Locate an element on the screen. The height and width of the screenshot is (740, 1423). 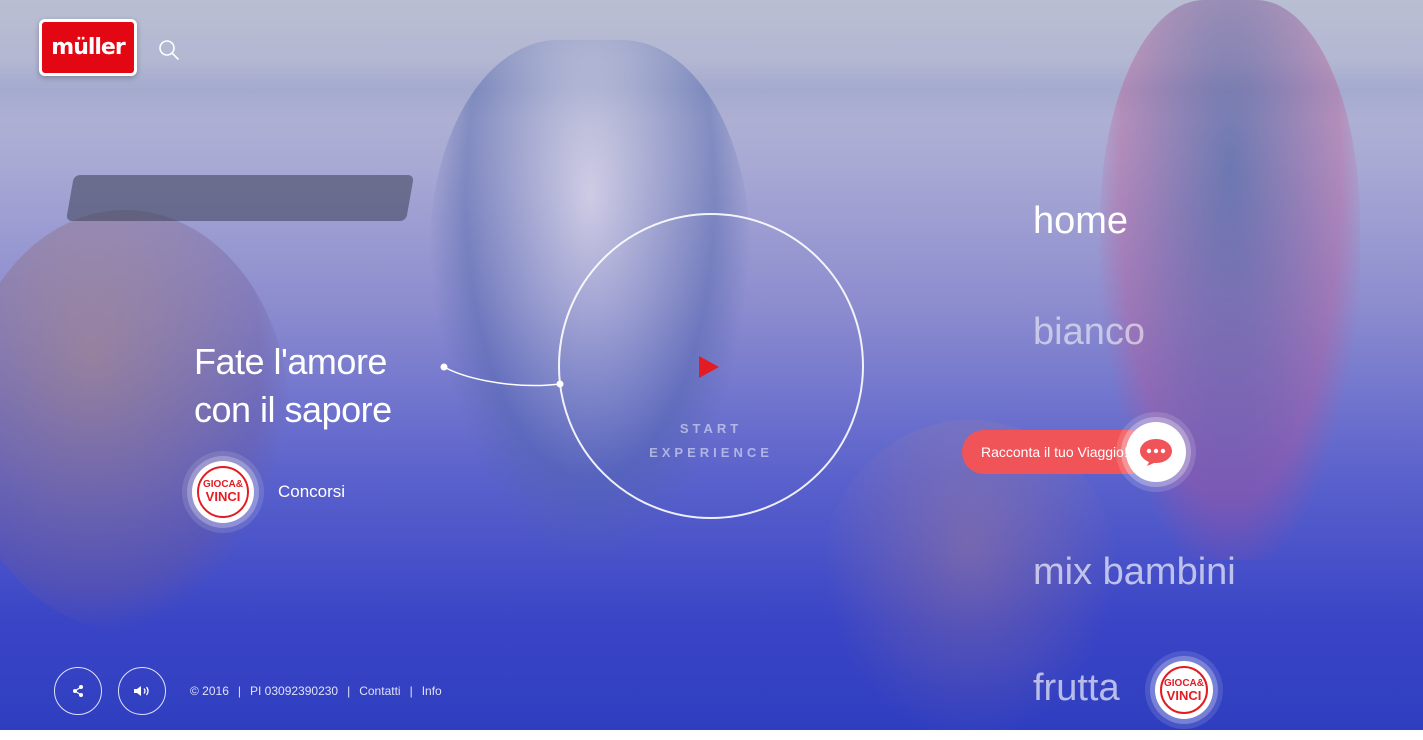
gioca-vinci-logo: GIOCA& VINCI is located at coordinates (223, 492).